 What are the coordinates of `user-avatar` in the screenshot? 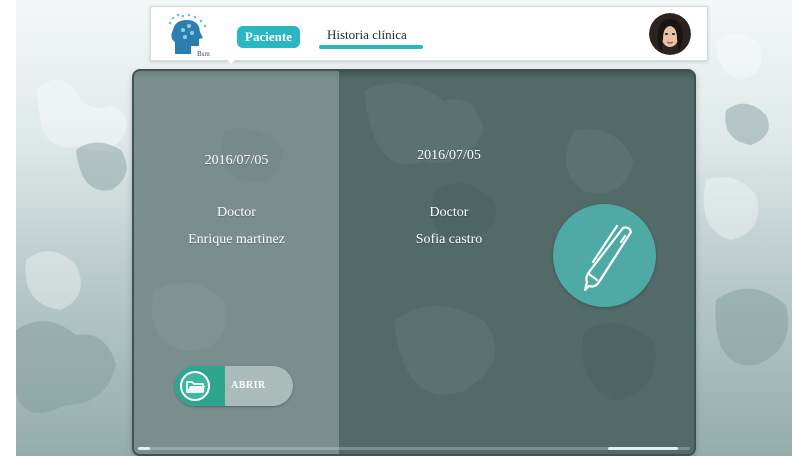 It's located at (670, 34).